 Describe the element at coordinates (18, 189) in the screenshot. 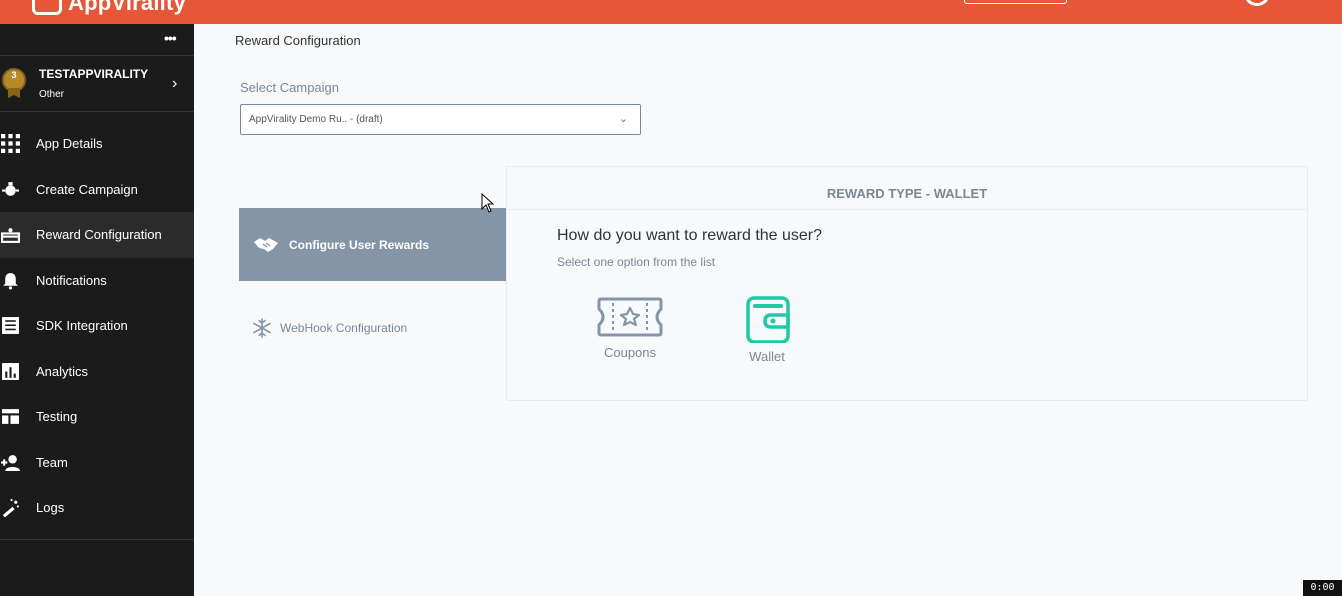

I see `bulb-icon` at that location.